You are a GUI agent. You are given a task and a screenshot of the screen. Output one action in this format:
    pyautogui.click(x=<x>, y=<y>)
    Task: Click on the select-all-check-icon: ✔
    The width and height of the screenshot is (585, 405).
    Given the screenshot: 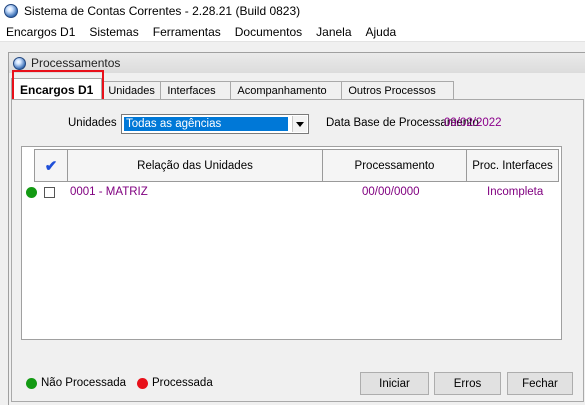 What is the action you would take?
    pyautogui.click(x=51, y=165)
    